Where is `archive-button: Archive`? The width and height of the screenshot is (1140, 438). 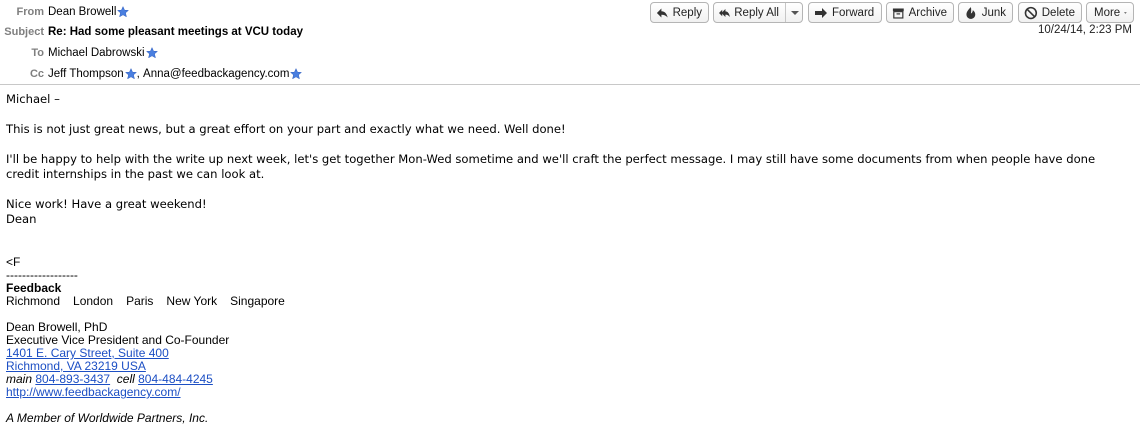
archive-button: Archive is located at coordinates (920, 12).